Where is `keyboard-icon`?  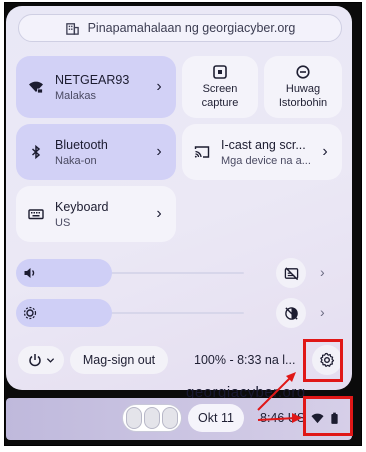
keyboard-icon is located at coordinates (36, 214).